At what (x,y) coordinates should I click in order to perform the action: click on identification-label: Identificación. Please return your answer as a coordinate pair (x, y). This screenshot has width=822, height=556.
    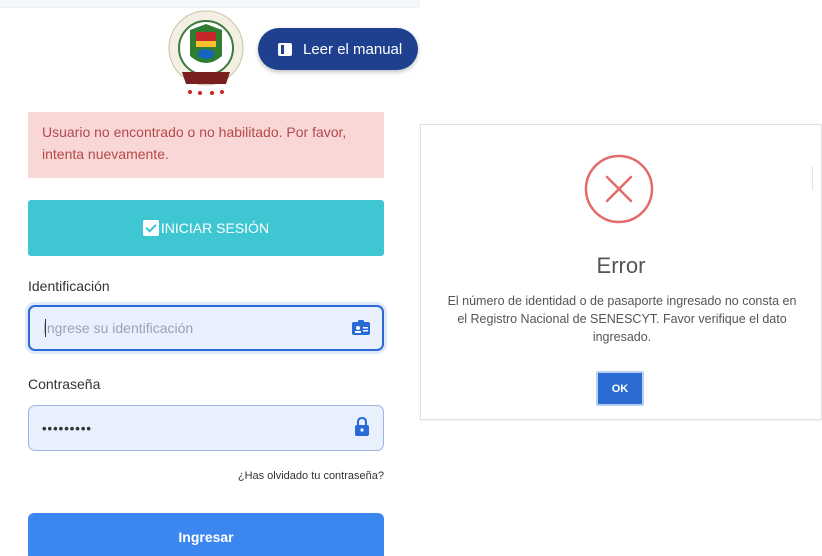
    Looking at the image, I should click on (69, 286).